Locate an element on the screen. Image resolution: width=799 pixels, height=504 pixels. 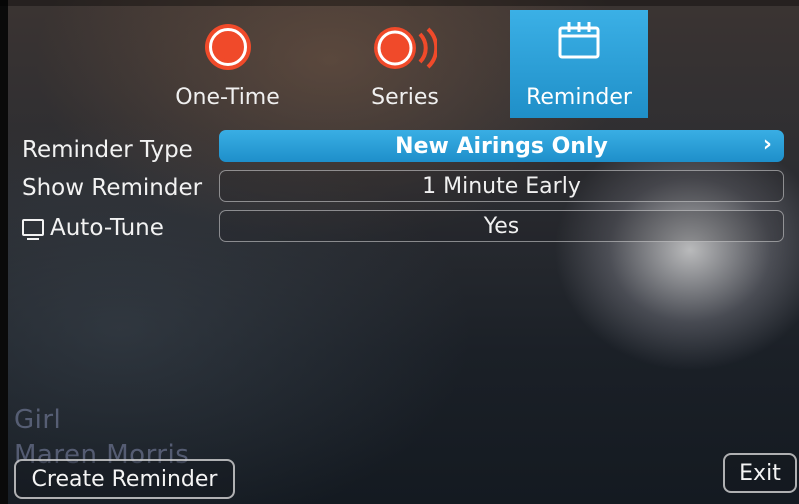
tab-reminder-label: Reminder is located at coordinates (579, 97).